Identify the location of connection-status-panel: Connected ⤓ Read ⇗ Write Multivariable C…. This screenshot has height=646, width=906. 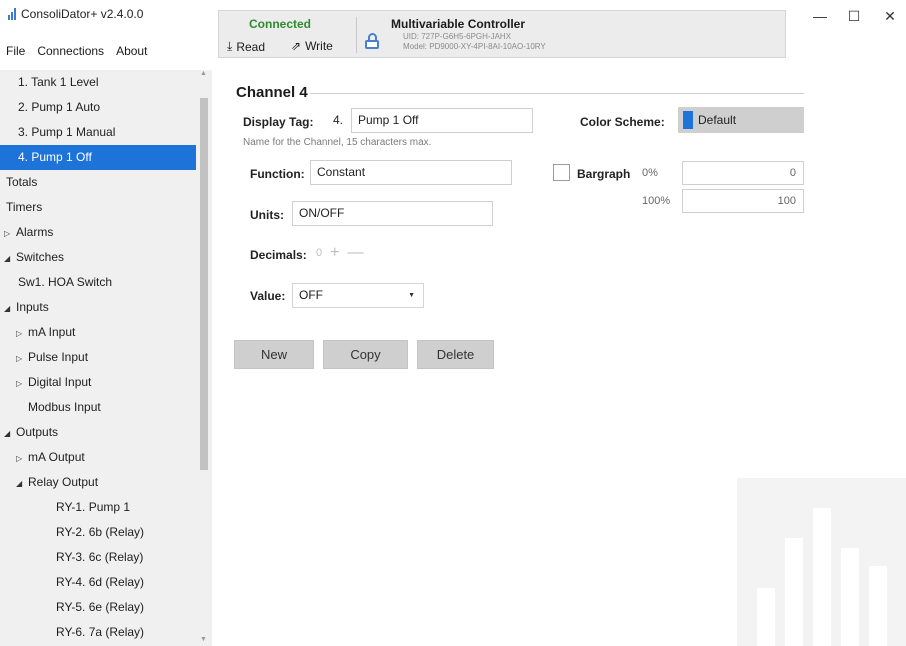
(502, 34).